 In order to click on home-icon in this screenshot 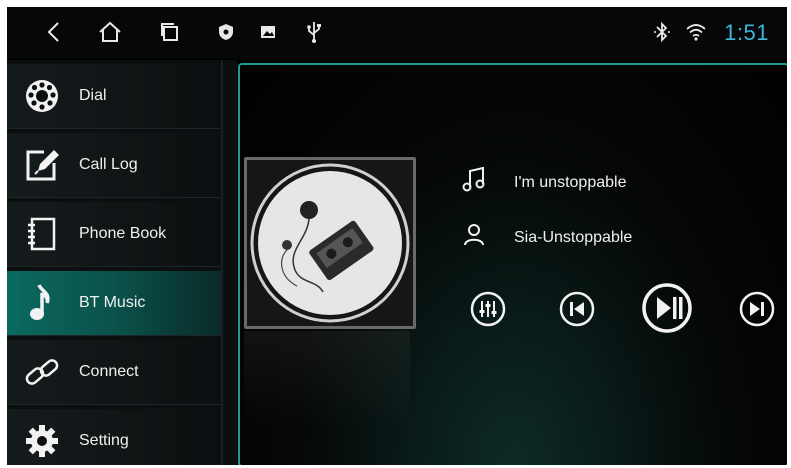, I will do `click(110, 32)`.